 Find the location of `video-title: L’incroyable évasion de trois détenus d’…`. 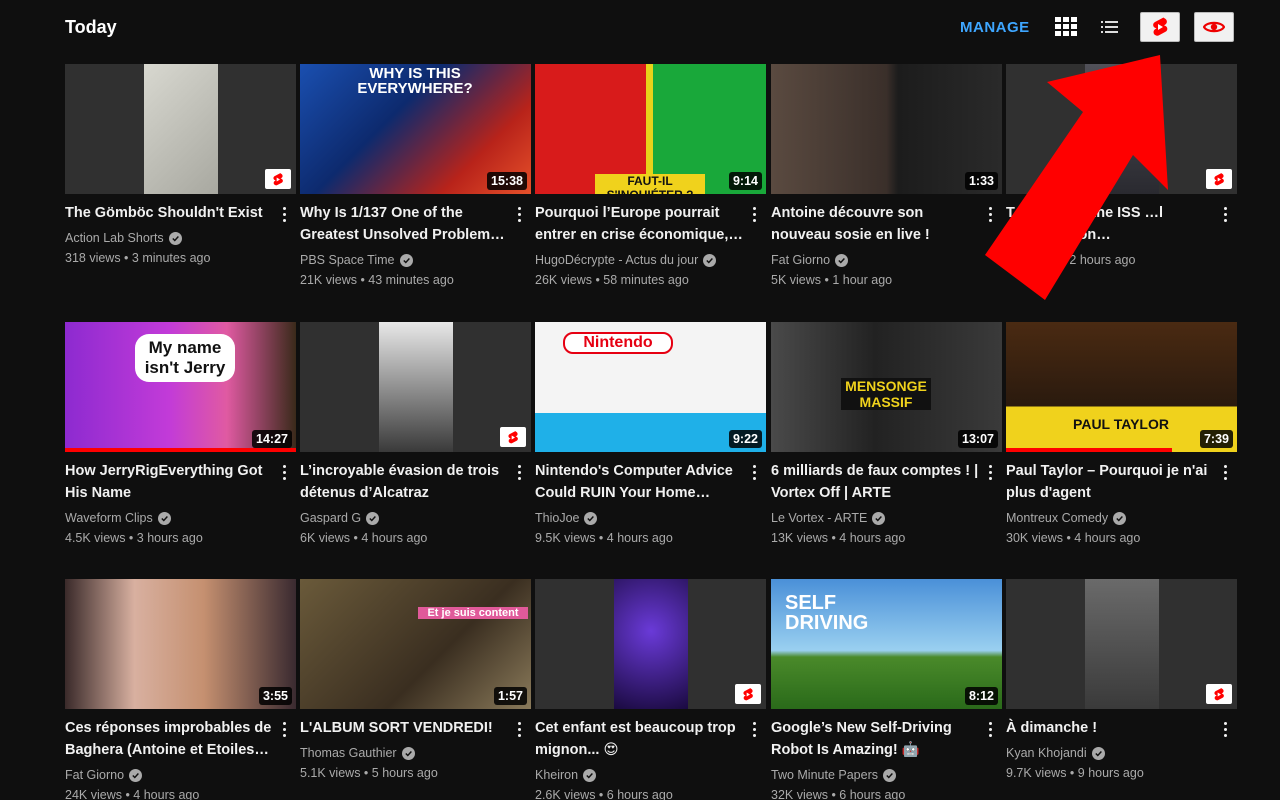

video-title: L’incroyable évasion de trois détenus d’… is located at coordinates (405, 482).